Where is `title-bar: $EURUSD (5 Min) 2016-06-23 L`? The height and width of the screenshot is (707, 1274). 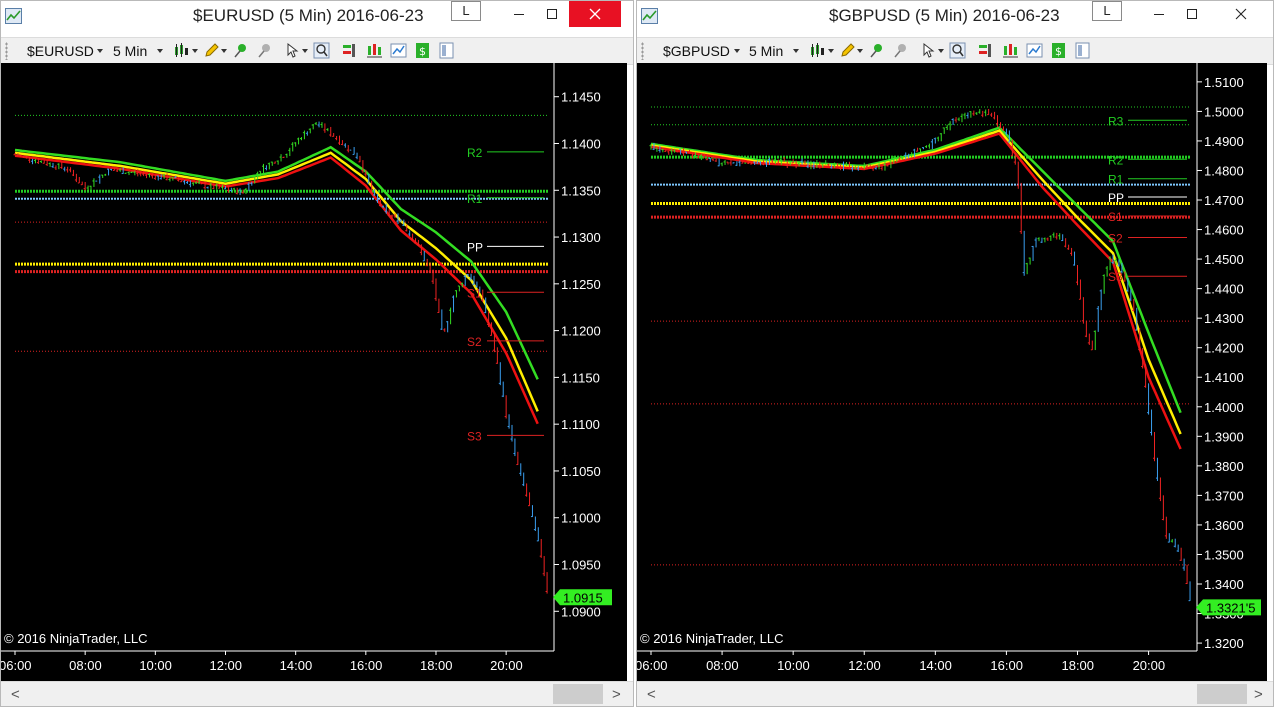
title-bar: $EURUSD (5 Min) 2016-06-23 L is located at coordinates (317, 17).